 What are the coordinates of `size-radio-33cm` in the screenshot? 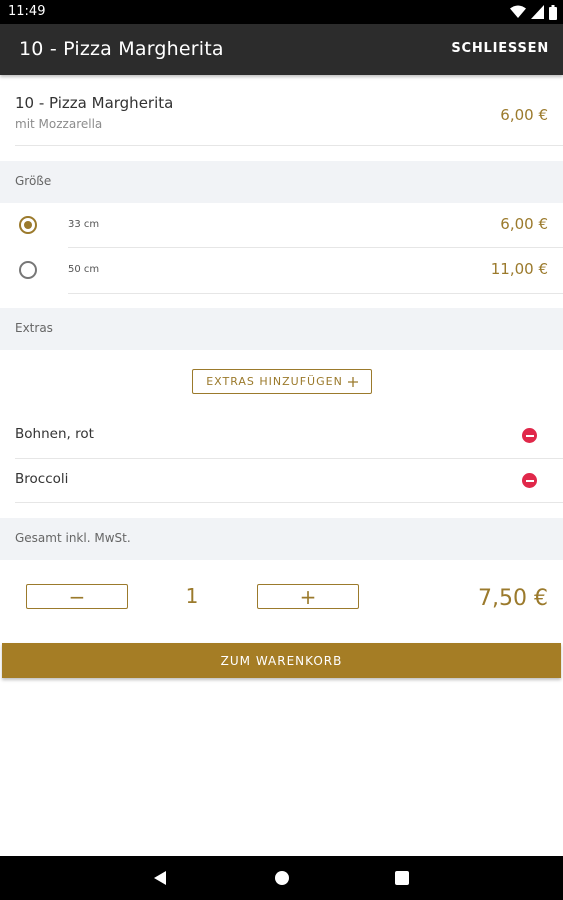 It's located at (28, 225).